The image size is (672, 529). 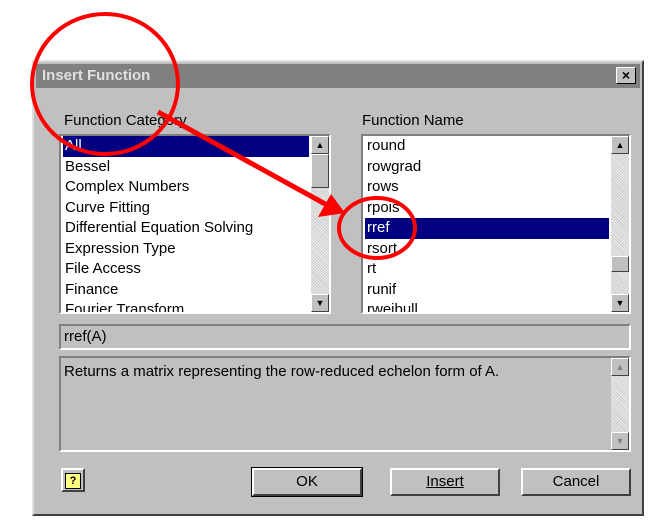 I want to click on help-icon: ?, so click(x=73, y=481).